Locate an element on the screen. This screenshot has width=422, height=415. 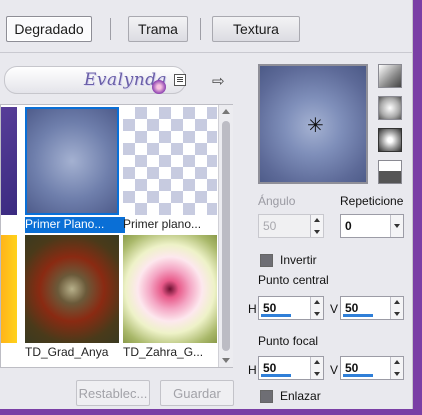
invert-checkbox is located at coordinates (266, 260).